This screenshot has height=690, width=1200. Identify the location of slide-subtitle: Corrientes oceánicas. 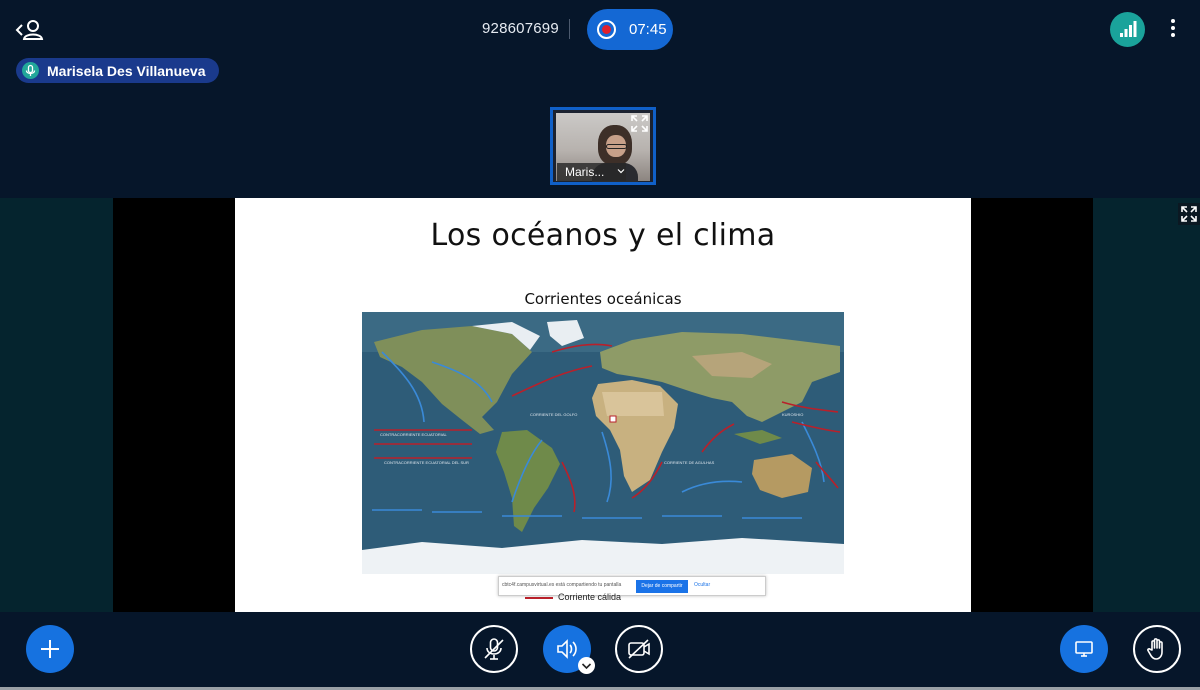
(603, 299).